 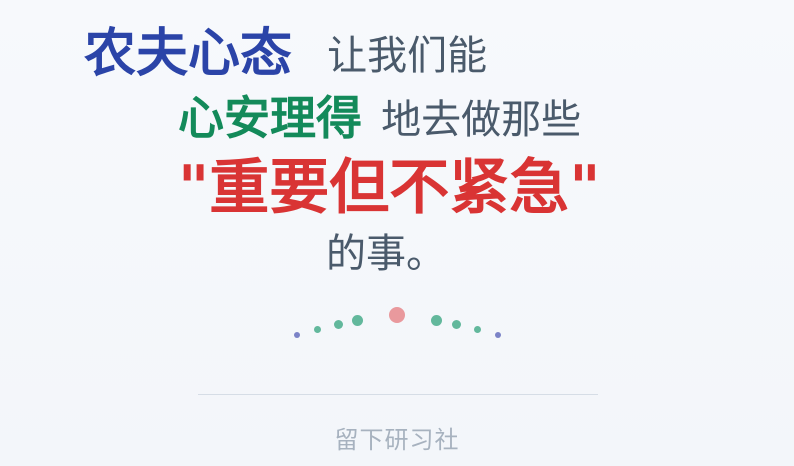 What do you see at coordinates (379, 118) in the screenshot?
I see `quote-line-2: 心安理得 地去做那些` at bounding box center [379, 118].